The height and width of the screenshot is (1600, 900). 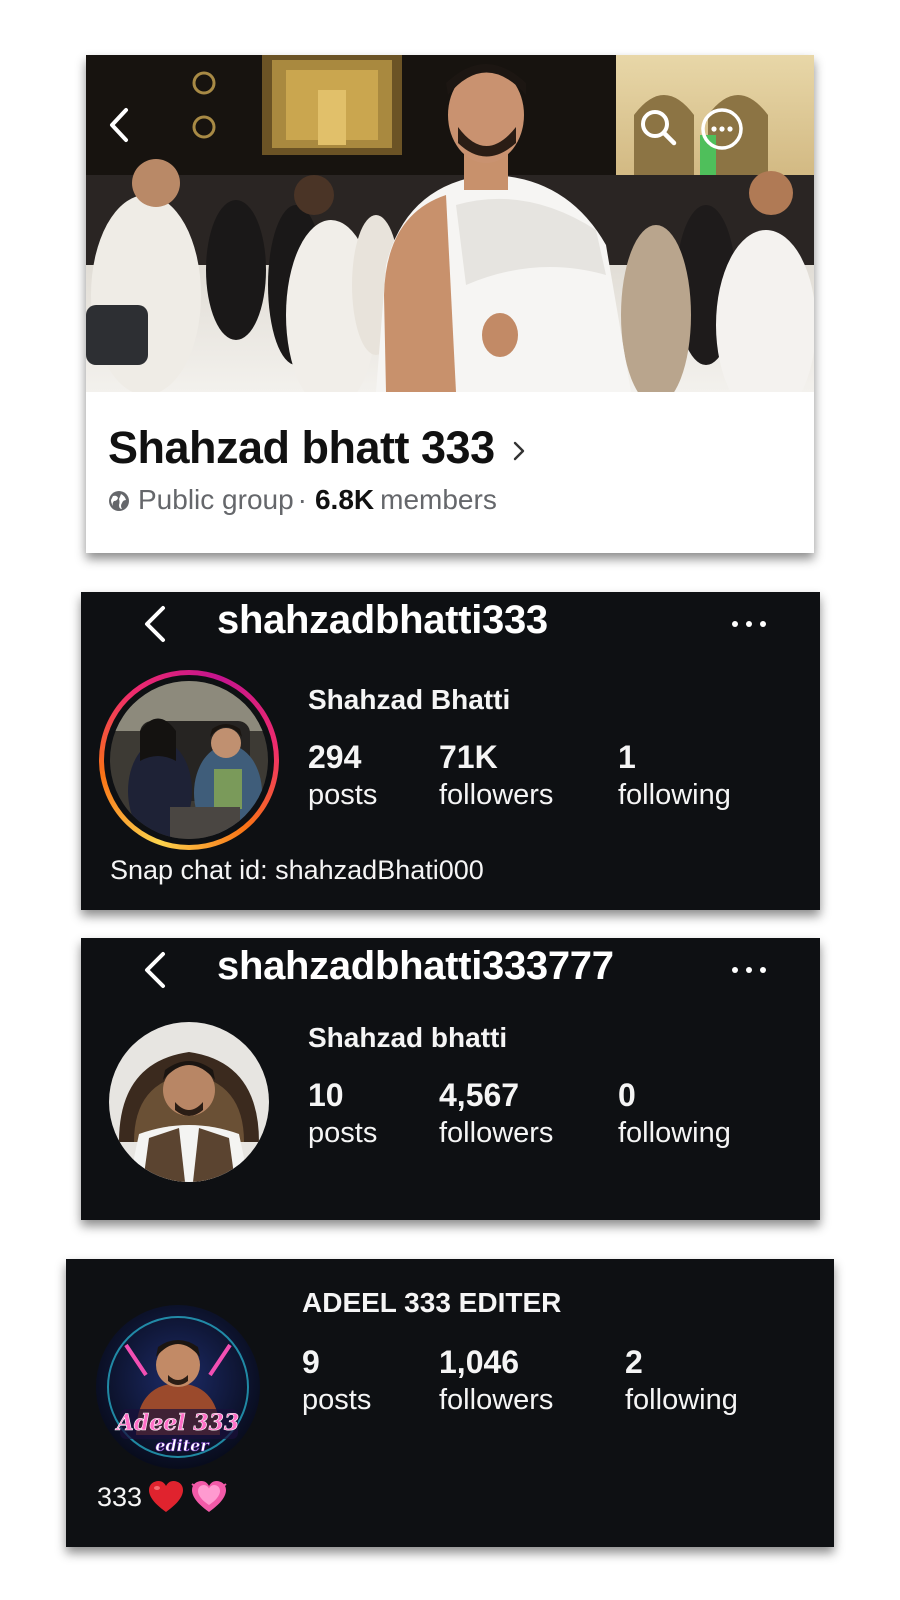 I want to click on posts-stat: 9 posts, so click(x=336, y=1381).